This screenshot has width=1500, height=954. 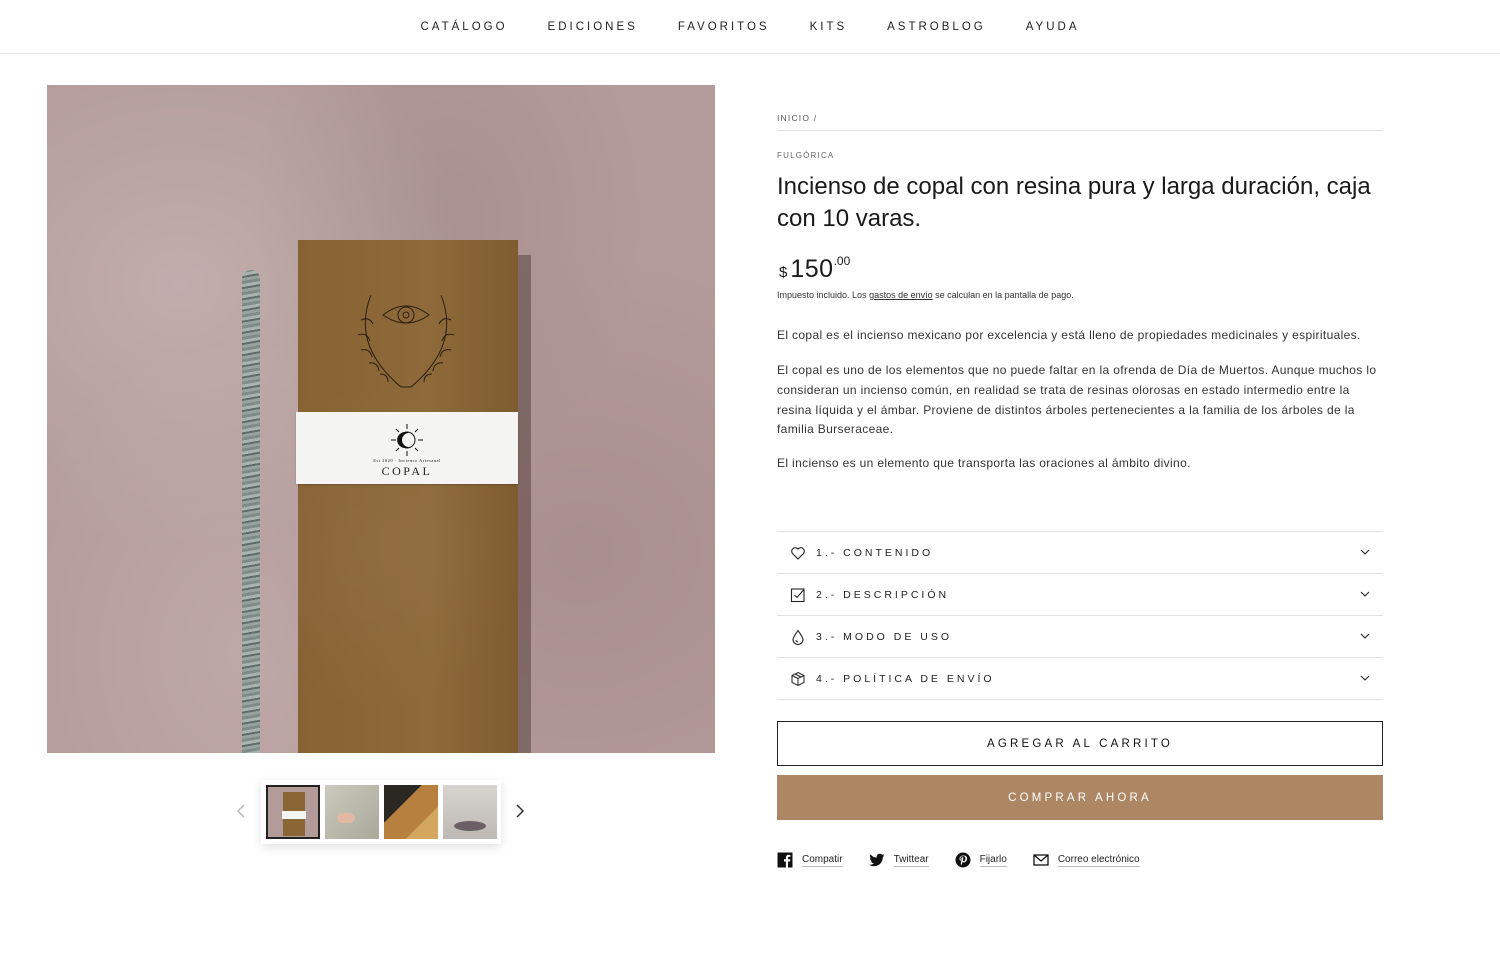 What do you see at coordinates (724, 27) in the screenshot?
I see `nav-item-favoritos: FAVORITOS` at bounding box center [724, 27].